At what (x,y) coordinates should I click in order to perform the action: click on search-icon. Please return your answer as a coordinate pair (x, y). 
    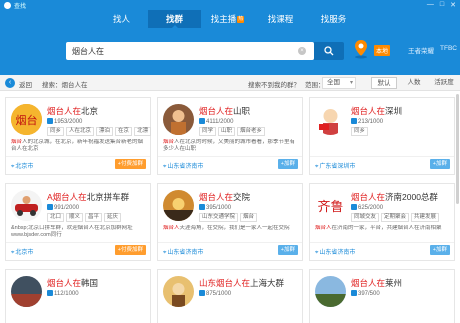
    Looking at the image, I should click on (329, 51).